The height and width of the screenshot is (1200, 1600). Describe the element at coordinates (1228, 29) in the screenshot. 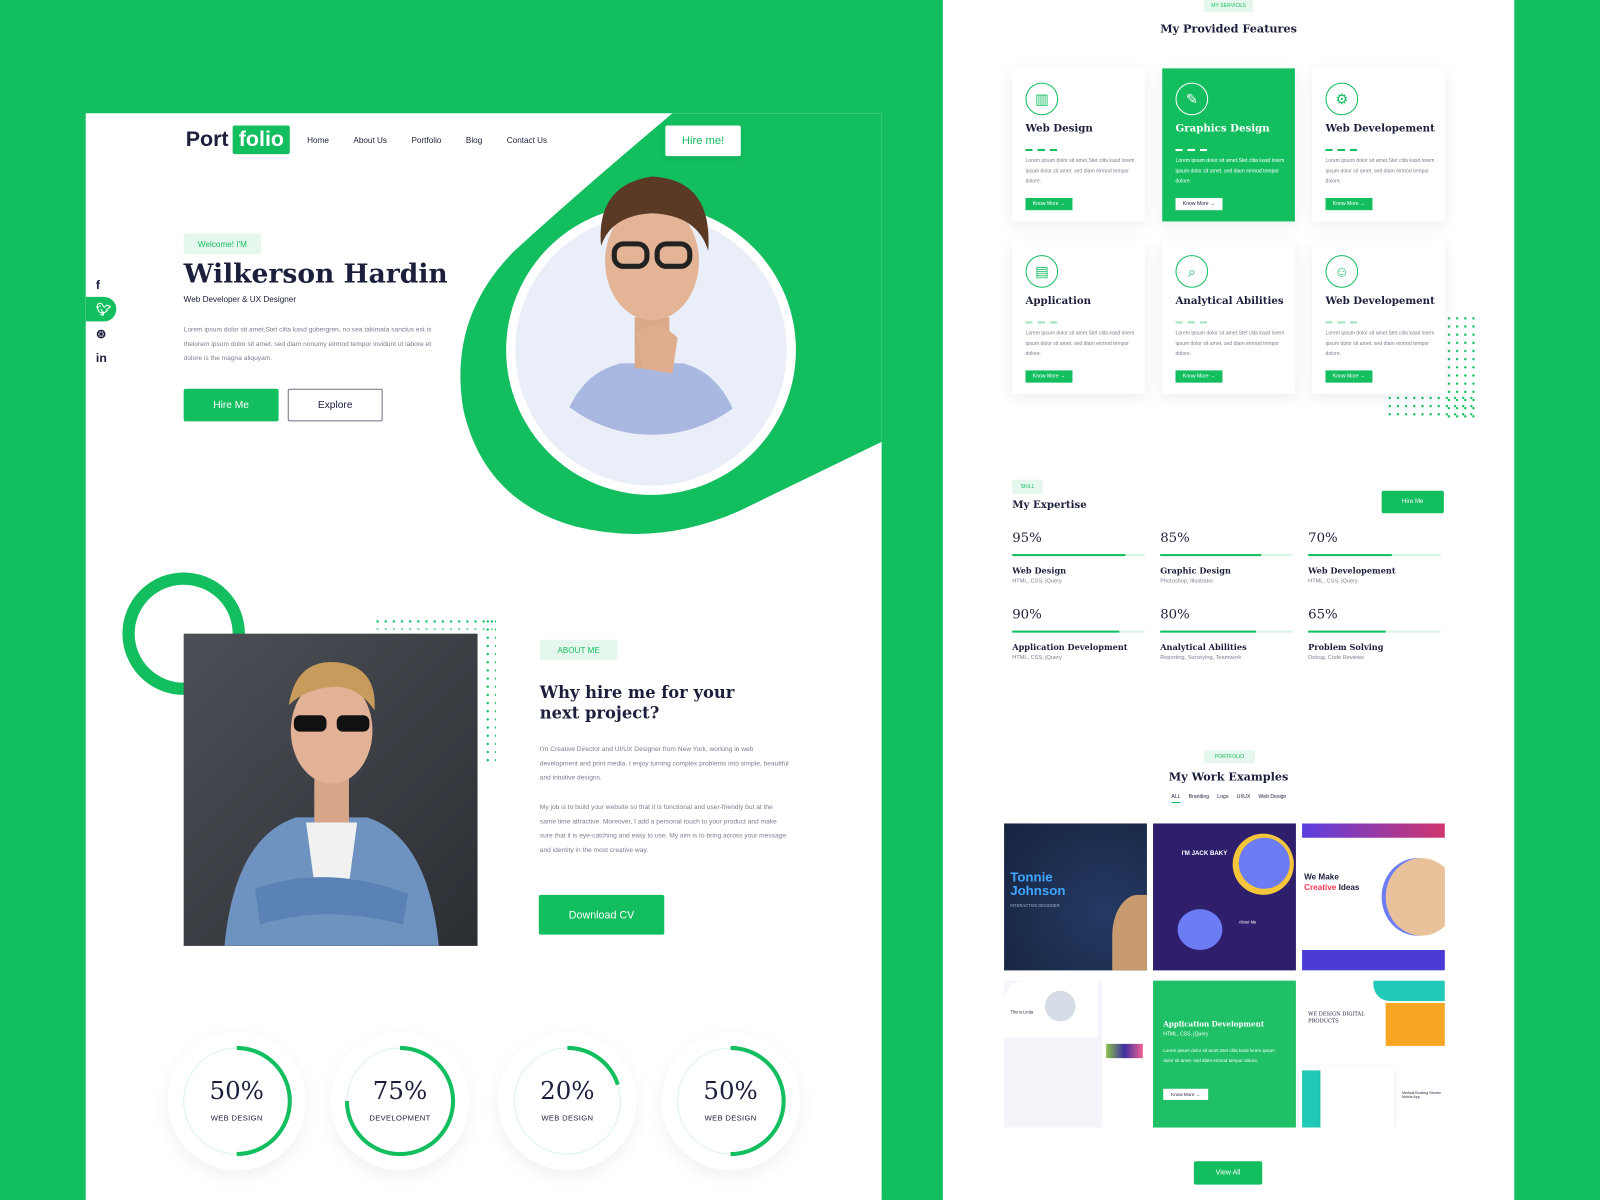

I see `services-title: My Provided Features` at that location.